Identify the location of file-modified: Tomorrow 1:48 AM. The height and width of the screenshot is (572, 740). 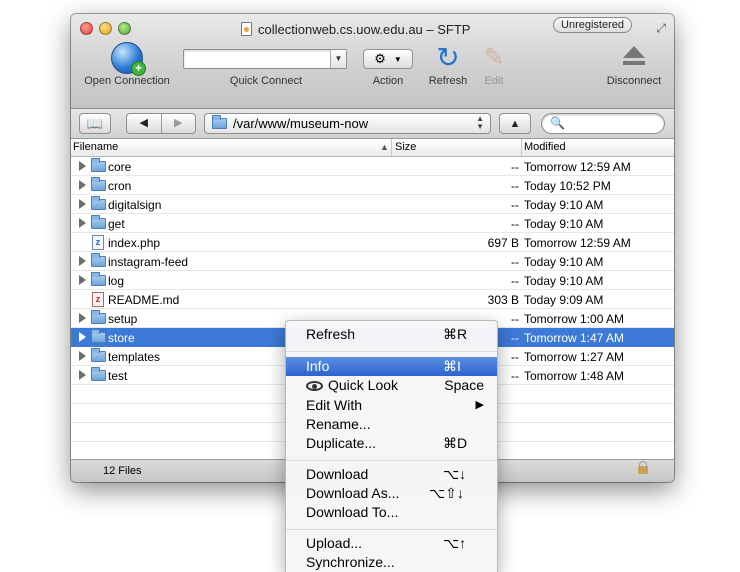
(574, 376).